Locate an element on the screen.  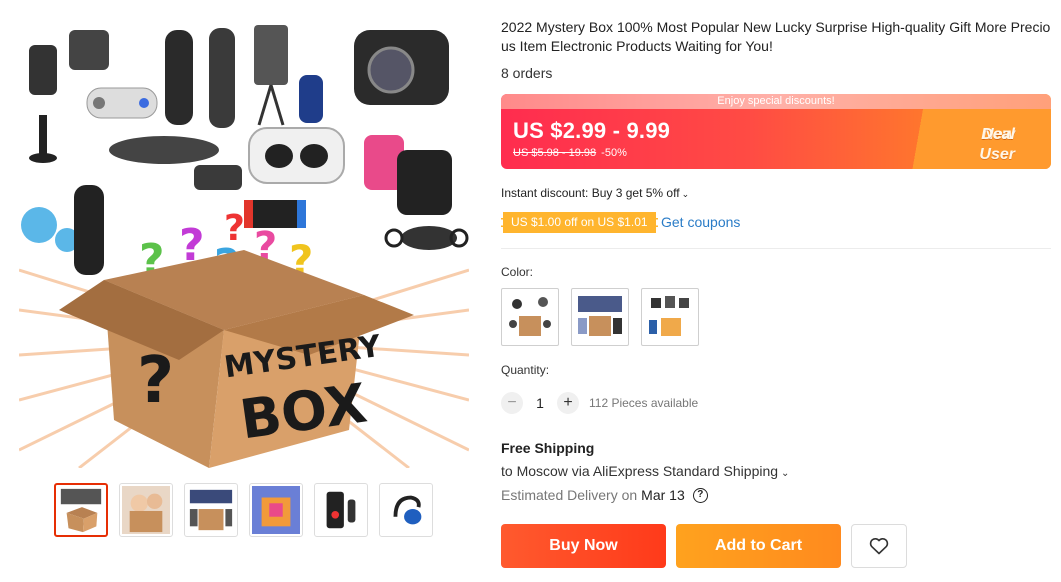
new-user-line2: Deal is located at coordinates (998, 134).